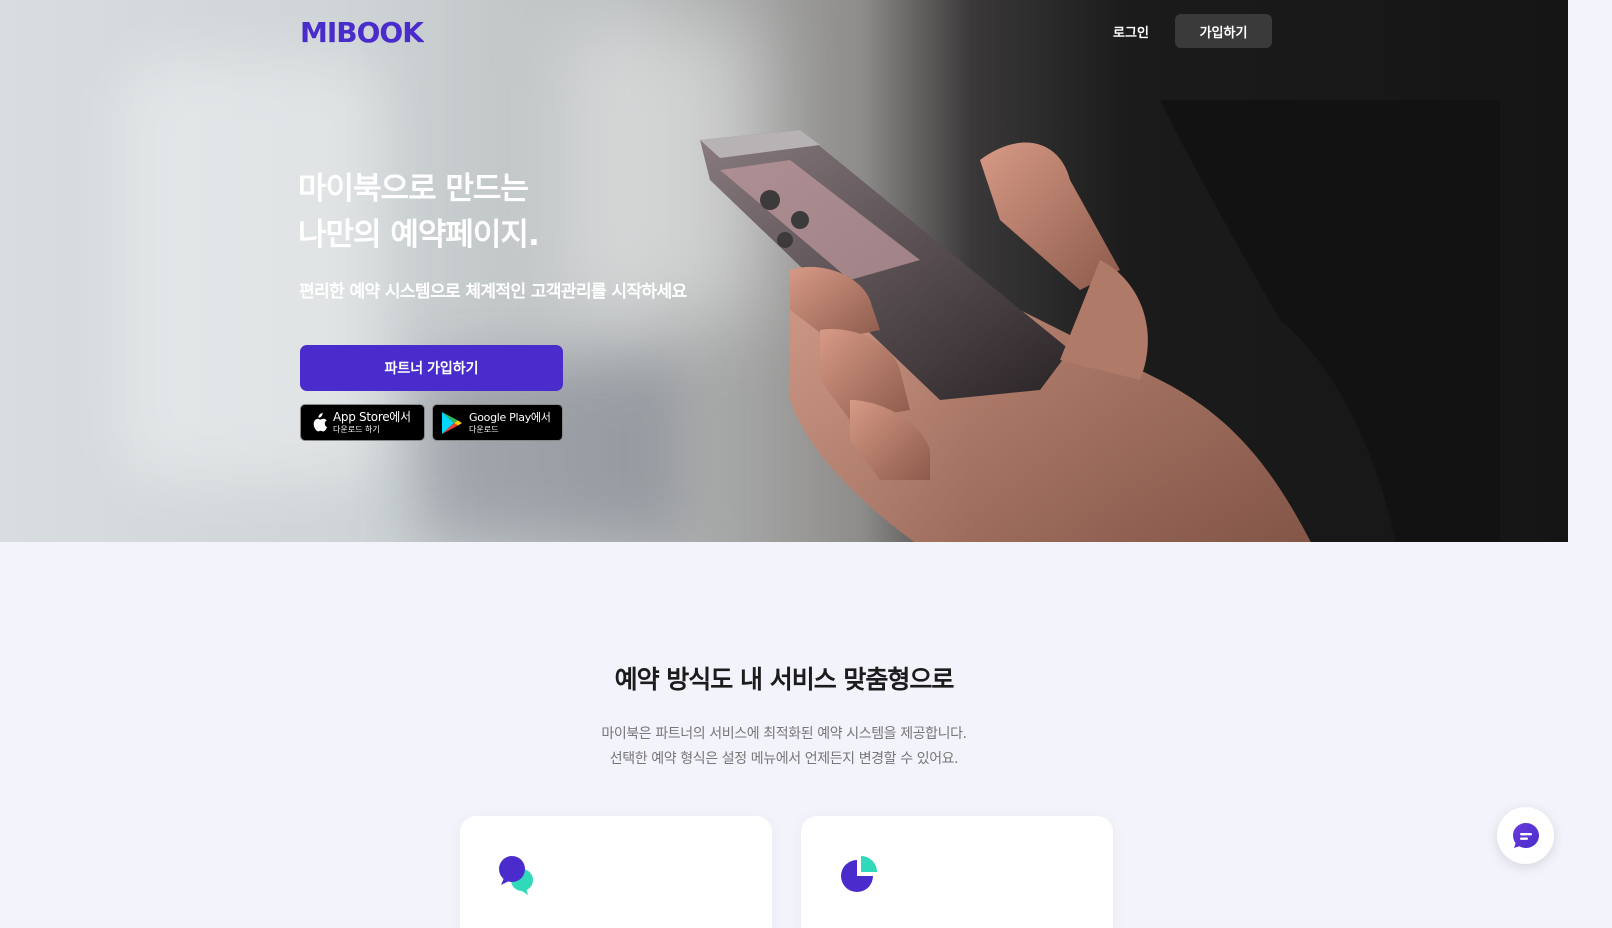 The height and width of the screenshot is (928, 1612). I want to click on booking-type-card-chart, so click(957, 872).